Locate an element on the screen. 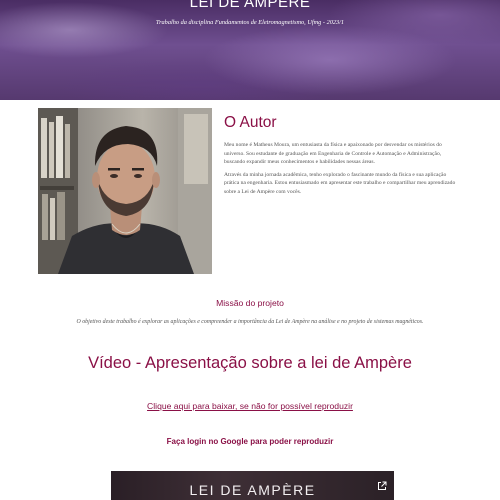  open-in-new-icon is located at coordinates (382, 483).